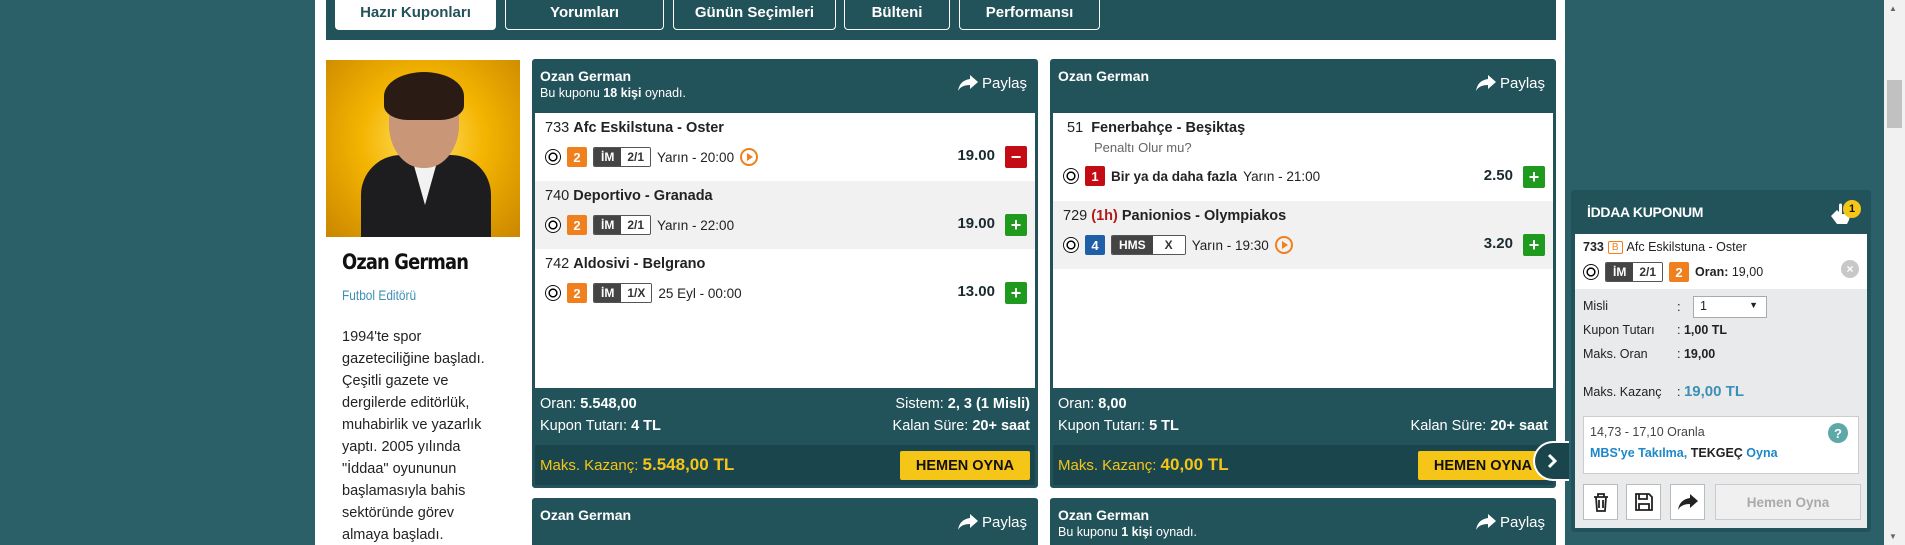 This screenshot has width=1905, height=545. I want to click on bet-type: HMS X, so click(1148, 245).